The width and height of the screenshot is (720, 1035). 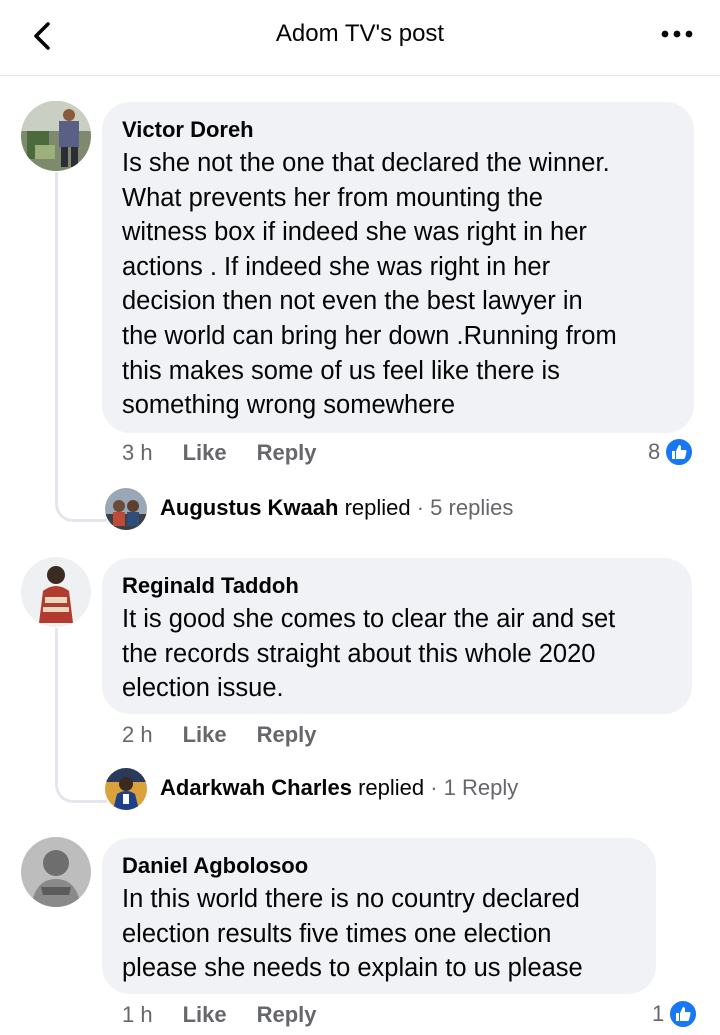 I want to click on reaction-summary: 1, so click(x=675, y=1014).